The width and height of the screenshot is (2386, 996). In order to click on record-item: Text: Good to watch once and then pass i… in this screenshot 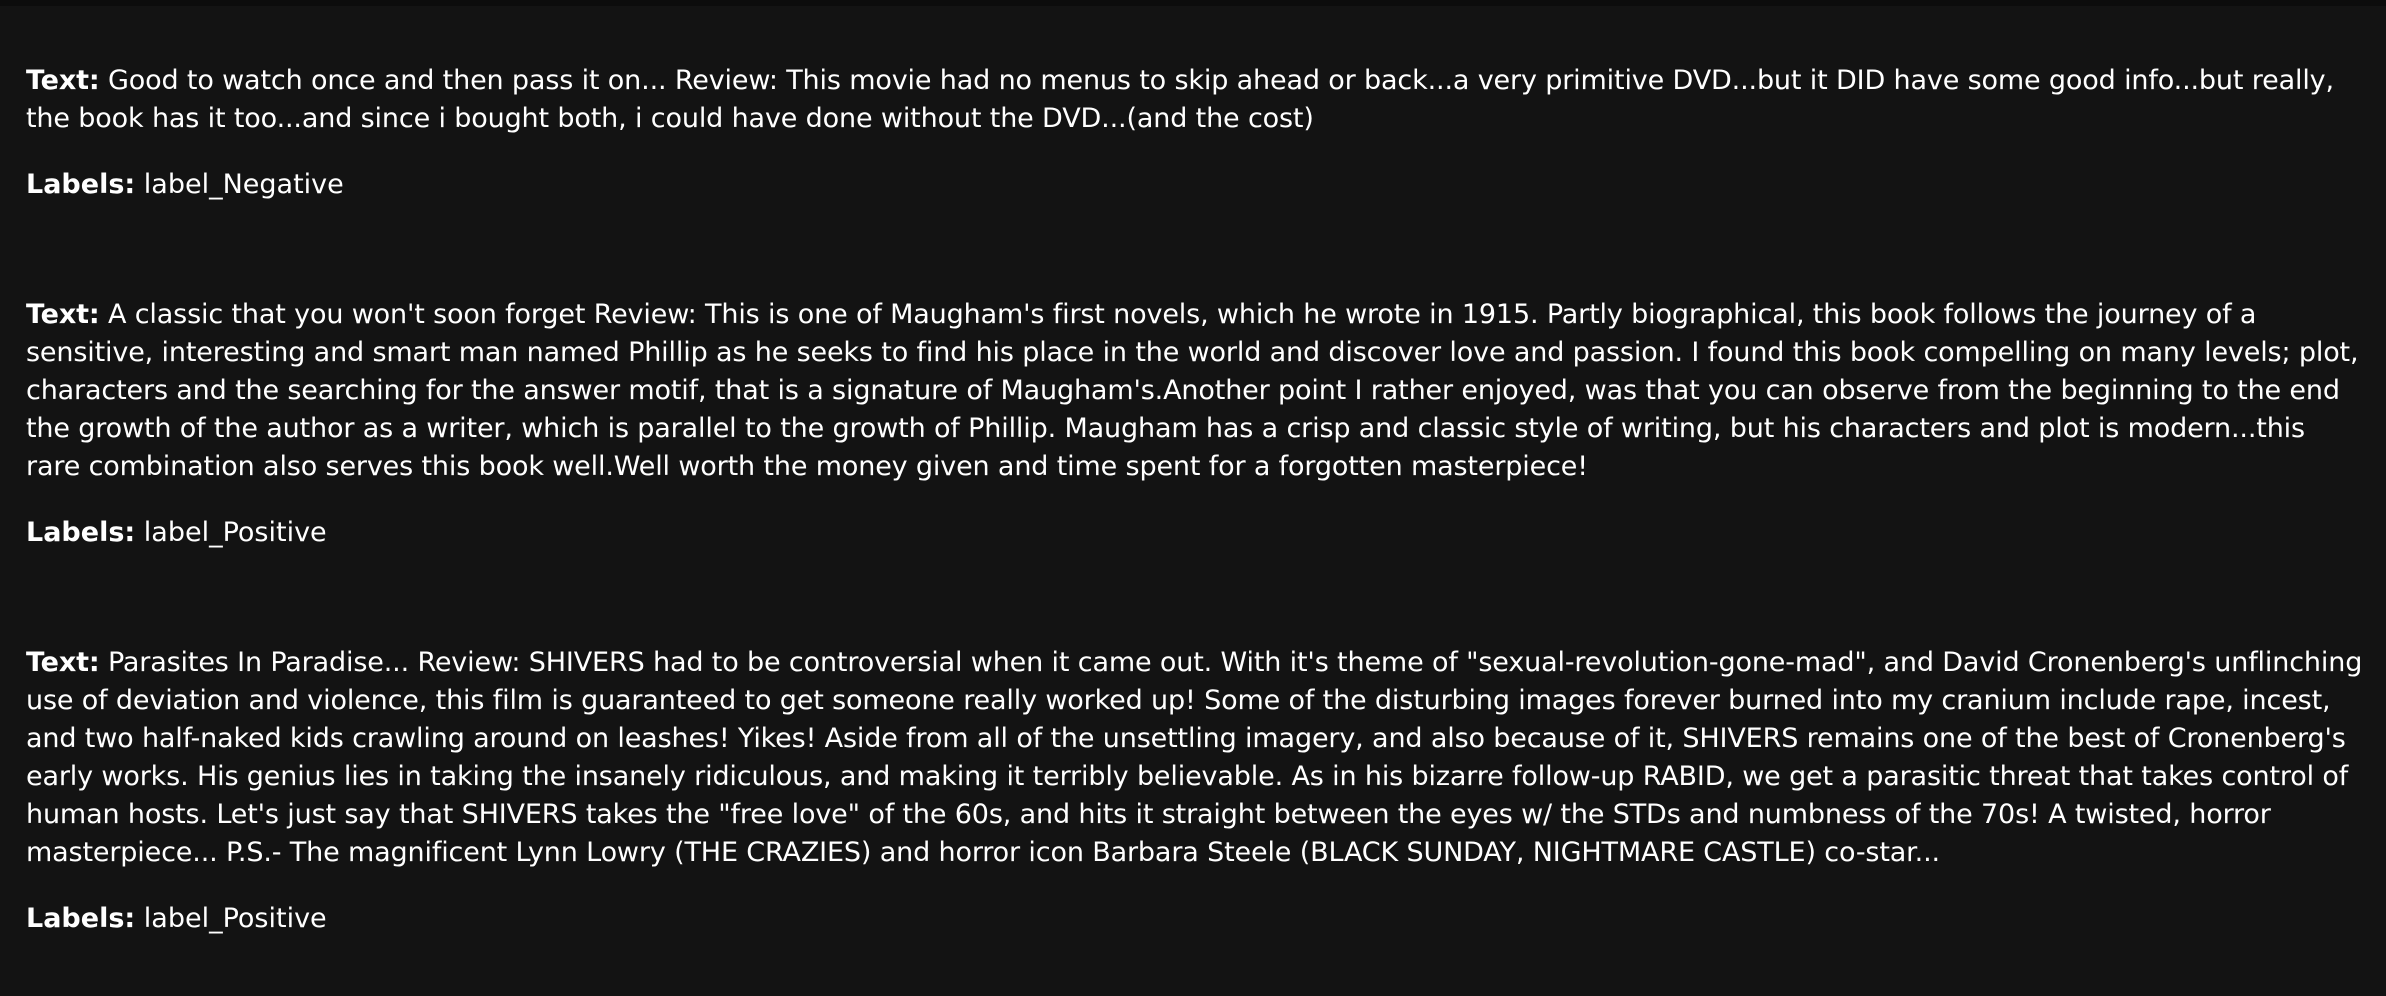, I will do `click(1196, 133)`.